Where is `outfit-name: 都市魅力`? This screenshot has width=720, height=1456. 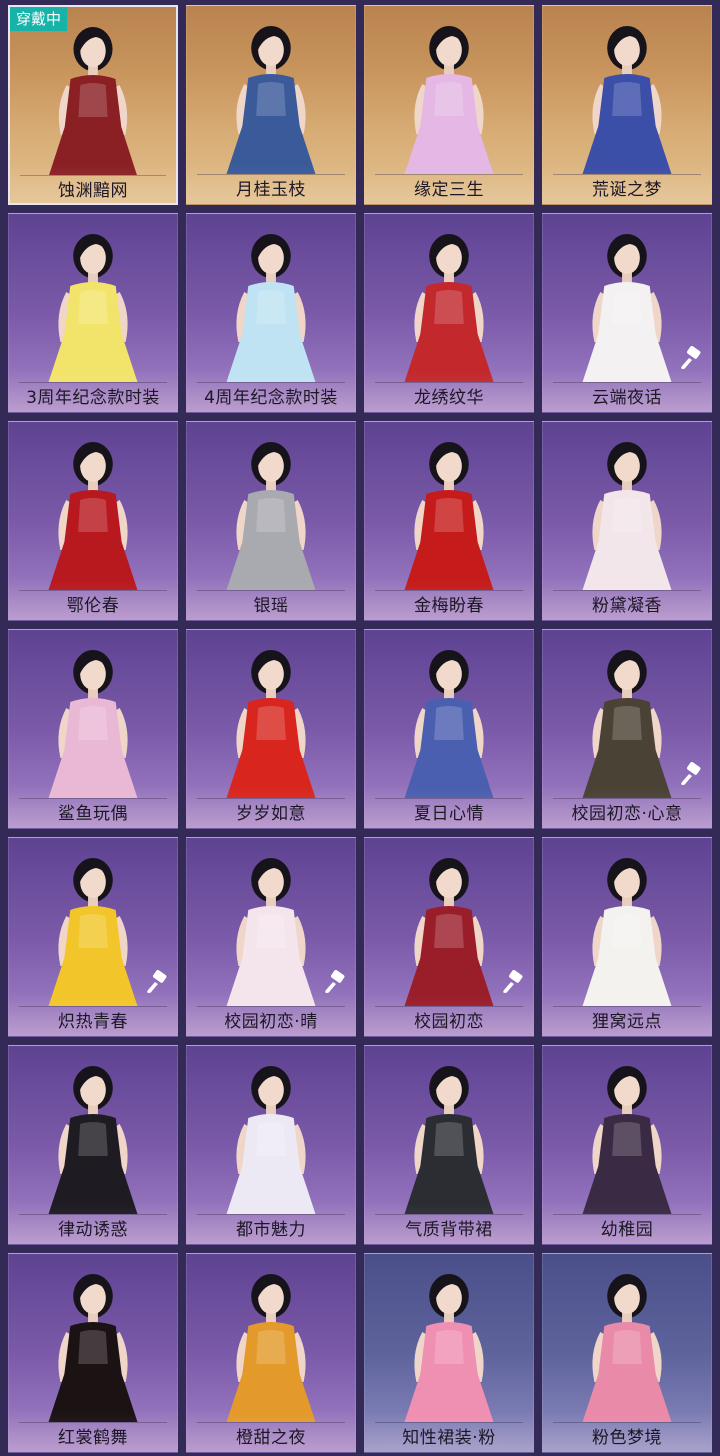
outfit-name: 都市魅力 is located at coordinates (271, 1230).